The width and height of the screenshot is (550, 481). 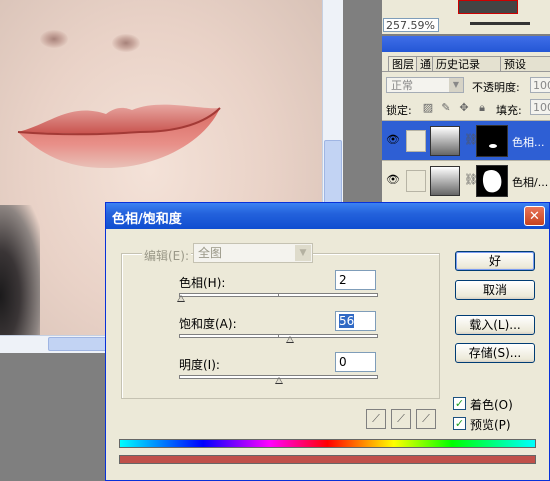 What do you see at coordinates (540, 85) in the screenshot?
I see `opacity-field: 100` at bounding box center [540, 85].